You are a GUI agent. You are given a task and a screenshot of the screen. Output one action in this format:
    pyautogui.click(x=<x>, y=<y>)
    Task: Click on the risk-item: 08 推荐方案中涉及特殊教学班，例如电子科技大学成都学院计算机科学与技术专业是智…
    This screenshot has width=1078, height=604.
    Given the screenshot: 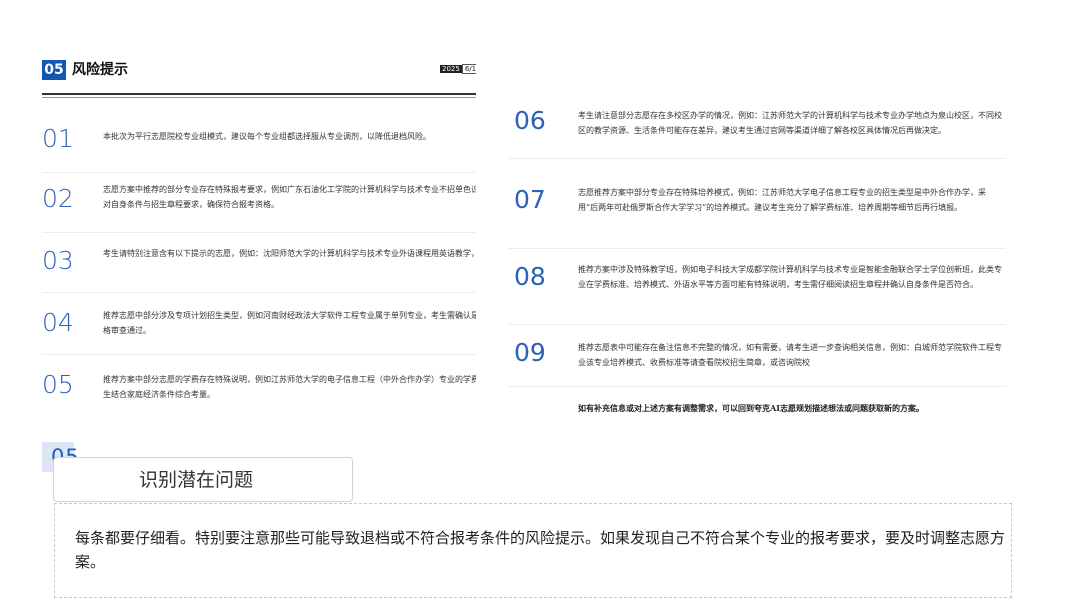 What is the action you would take?
    pyautogui.click(x=757, y=286)
    